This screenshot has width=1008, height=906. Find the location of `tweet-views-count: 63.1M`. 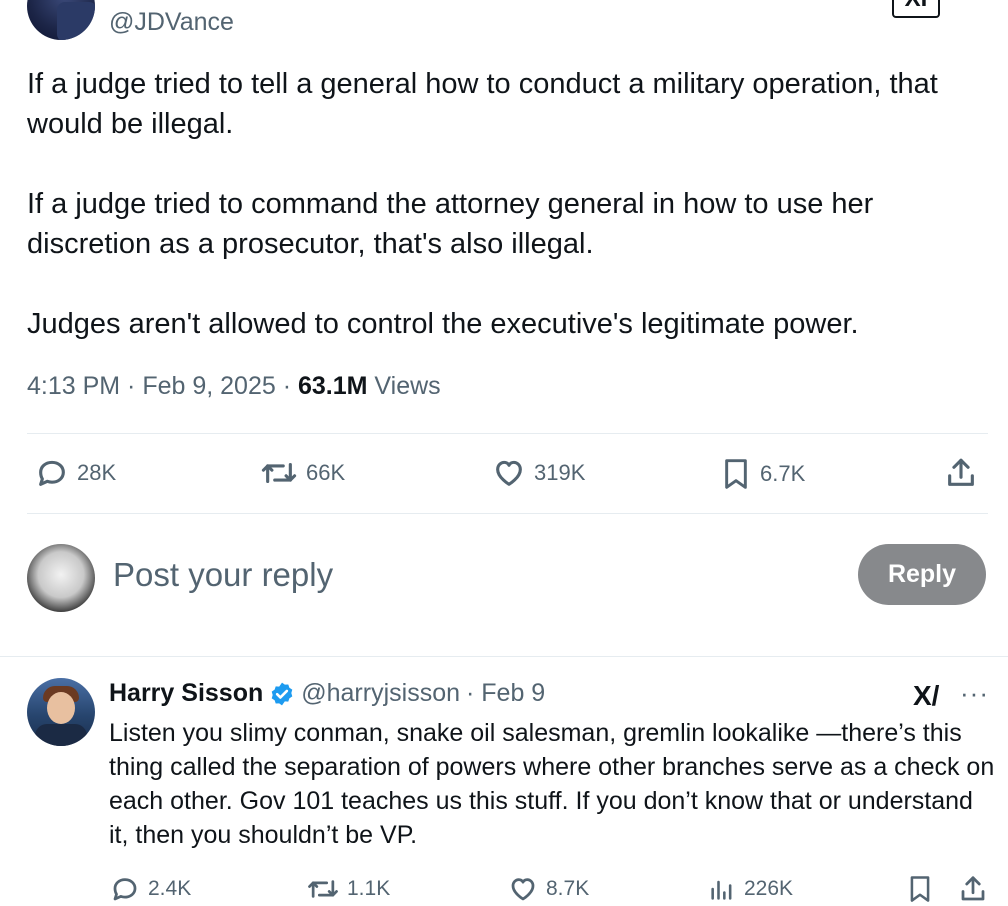

tweet-views-count: 63.1M is located at coordinates (332, 386).